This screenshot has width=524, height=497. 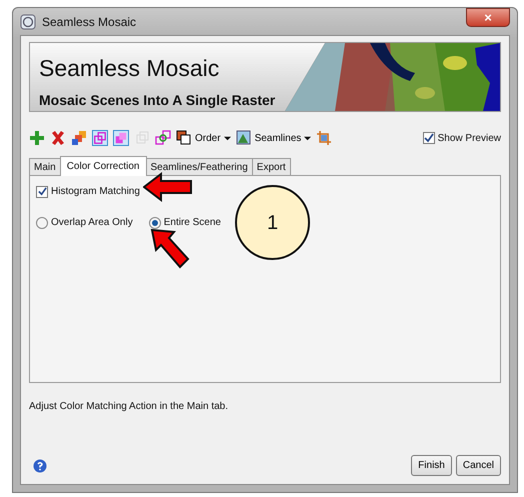 I want to click on app-icon, so click(x=28, y=22).